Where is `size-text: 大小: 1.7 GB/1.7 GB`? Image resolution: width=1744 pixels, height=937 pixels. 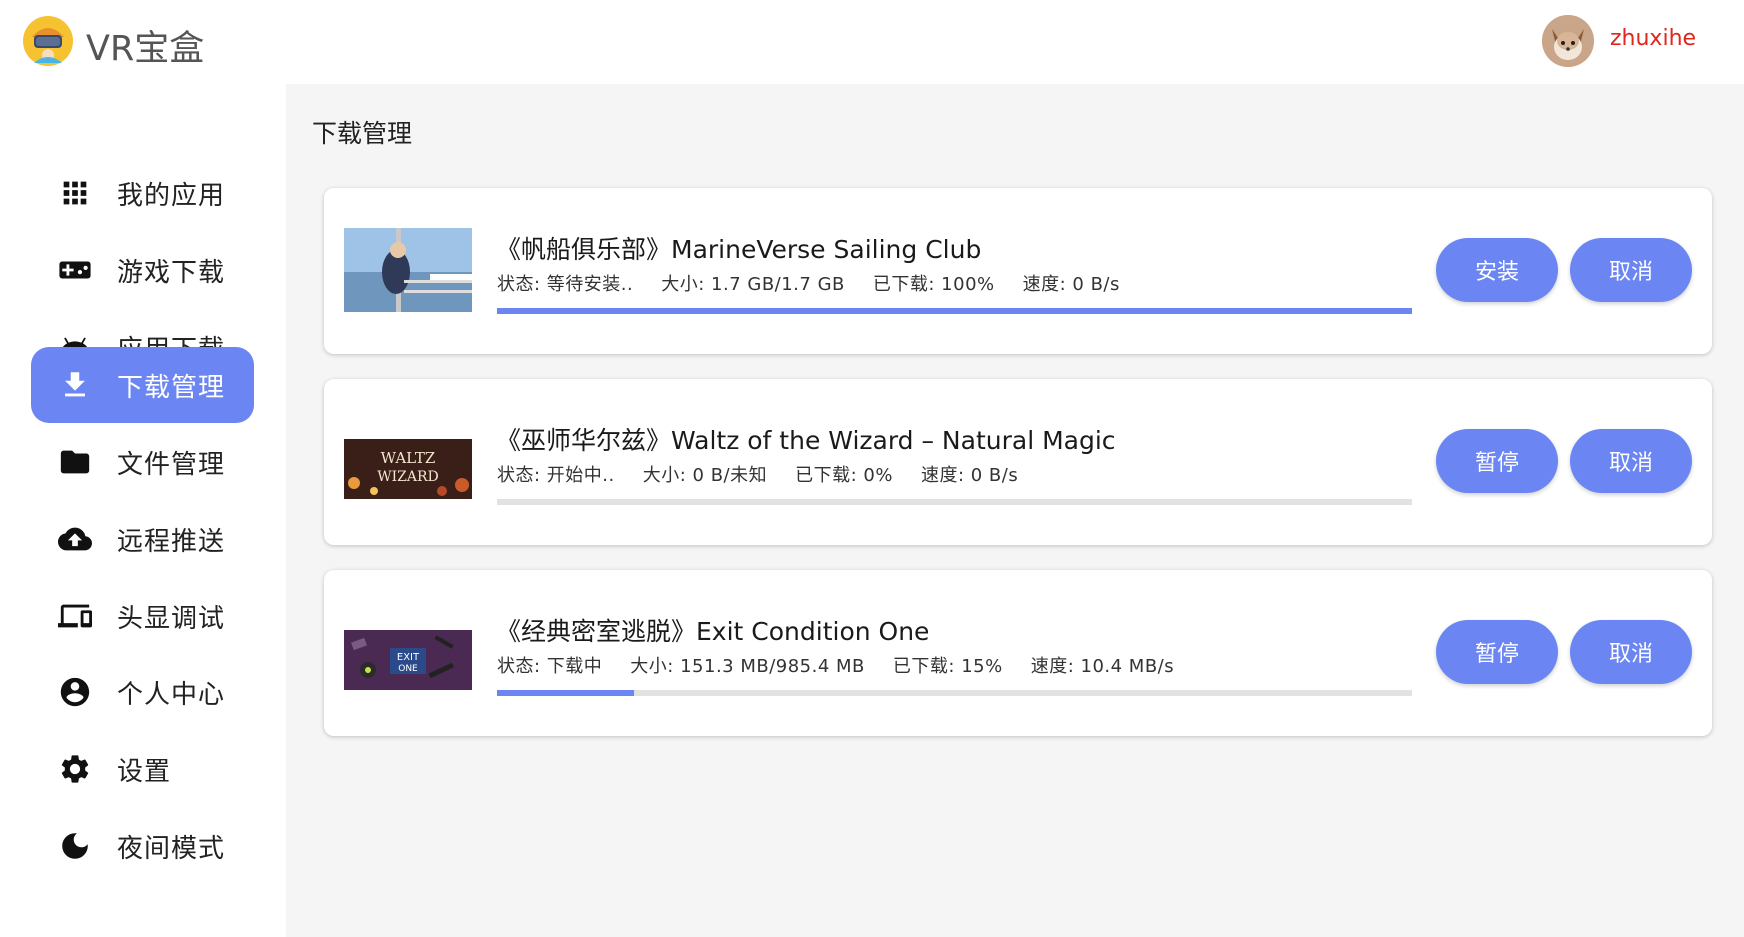
size-text: 大小: 1.7 GB/1.7 GB is located at coordinates (753, 284).